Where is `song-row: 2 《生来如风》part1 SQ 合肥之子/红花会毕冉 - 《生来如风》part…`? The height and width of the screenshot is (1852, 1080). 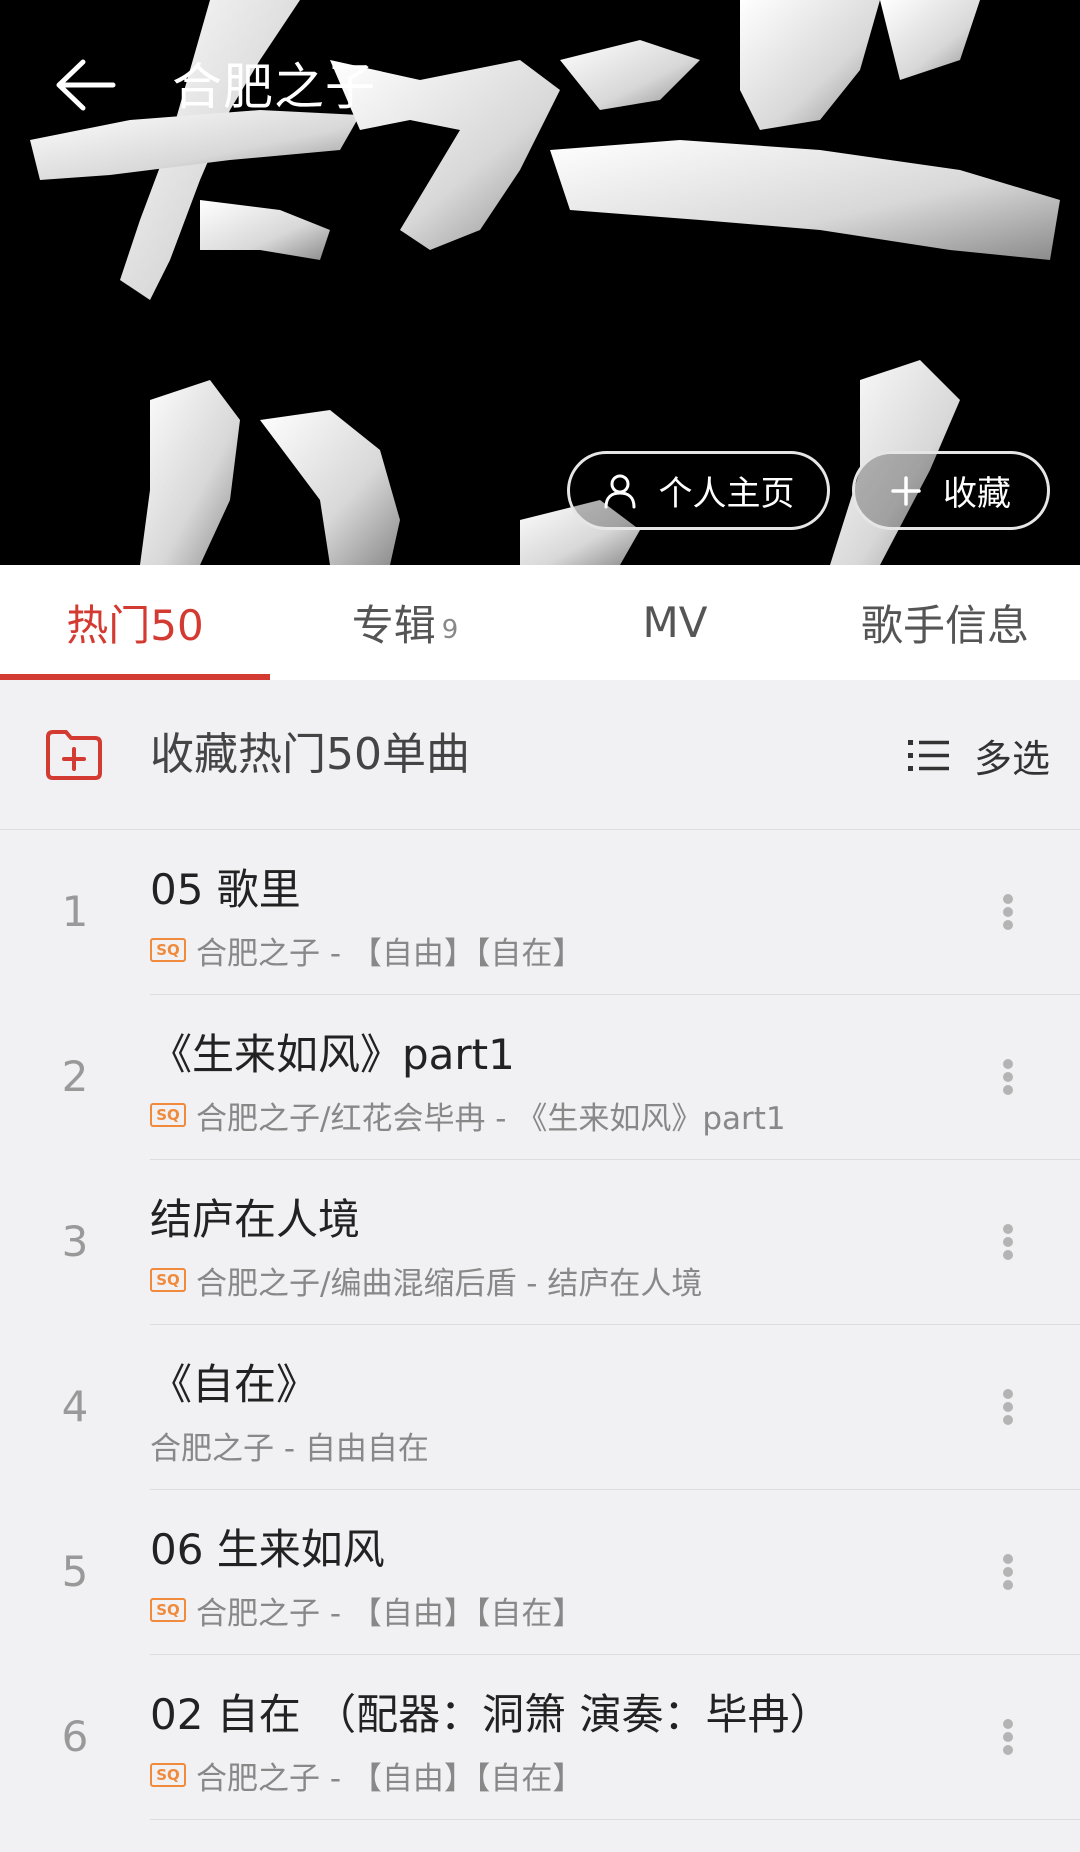 song-row: 2 《生来如风》part1 SQ 合肥之子/红花会毕冉 - 《生来如风》part… is located at coordinates (540, 1077).